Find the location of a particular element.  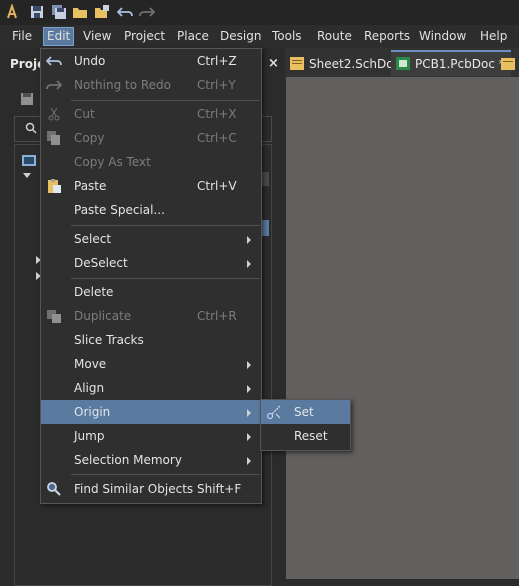

next-tab-icon is located at coordinates (508, 64).